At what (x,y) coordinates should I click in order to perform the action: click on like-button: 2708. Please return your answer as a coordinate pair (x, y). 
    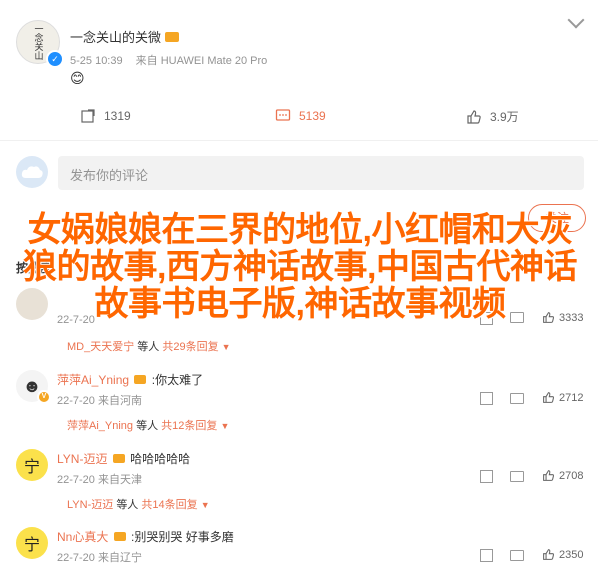
    Looking at the image, I should click on (562, 475).